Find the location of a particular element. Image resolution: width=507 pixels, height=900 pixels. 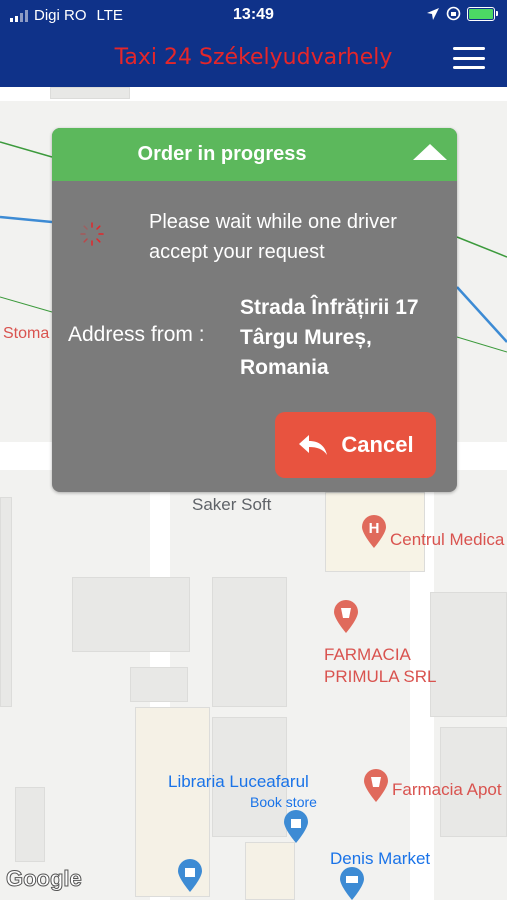

map-label-libraria: Libraria Luceafarul is located at coordinates (238, 781).